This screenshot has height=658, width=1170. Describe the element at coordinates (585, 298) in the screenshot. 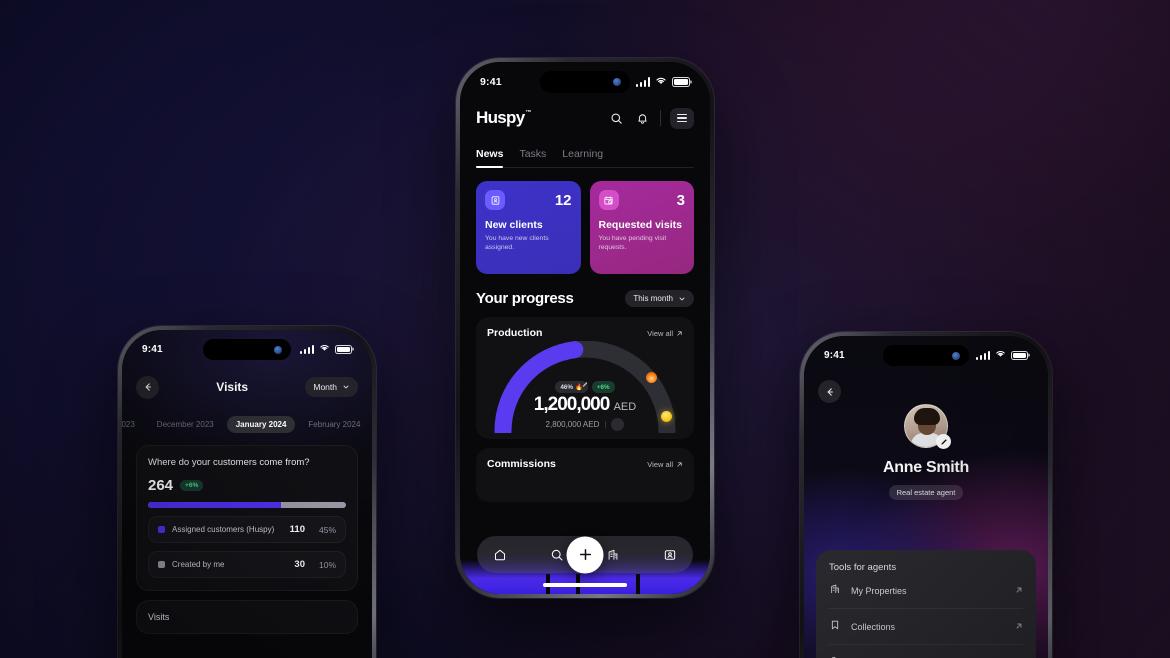

I see `progress-header: Your progress This month` at that location.